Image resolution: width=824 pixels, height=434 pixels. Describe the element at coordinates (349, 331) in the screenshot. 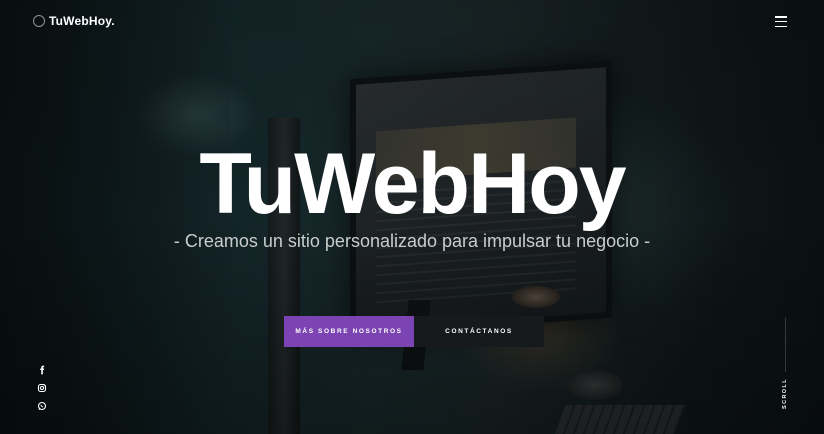

I see `about-us-button: Más sobre nosotros` at that location.